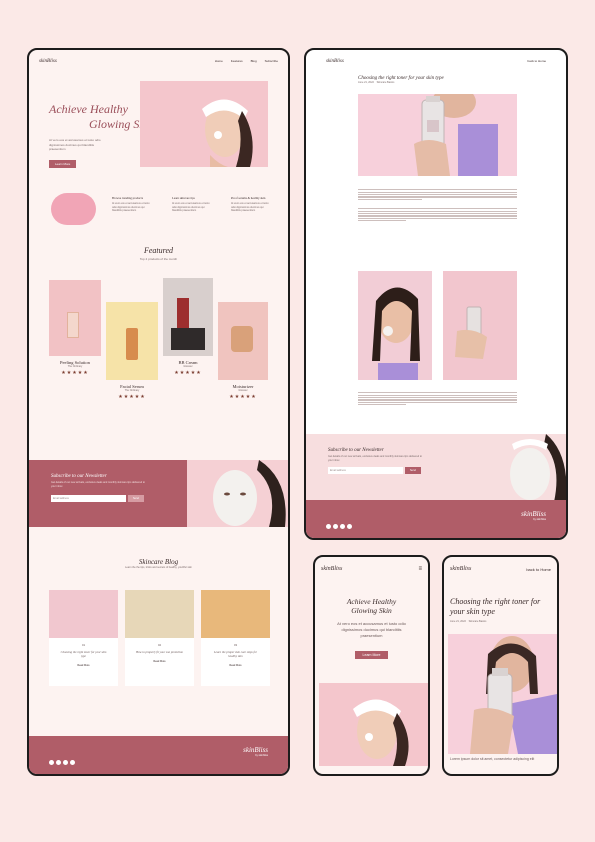 The width and height of the screenshot is (595, 842). What do you see at coordinates (219, 61) in the screenshot?
I see `nav-item-home: Home` at bounding box center [219, 61].